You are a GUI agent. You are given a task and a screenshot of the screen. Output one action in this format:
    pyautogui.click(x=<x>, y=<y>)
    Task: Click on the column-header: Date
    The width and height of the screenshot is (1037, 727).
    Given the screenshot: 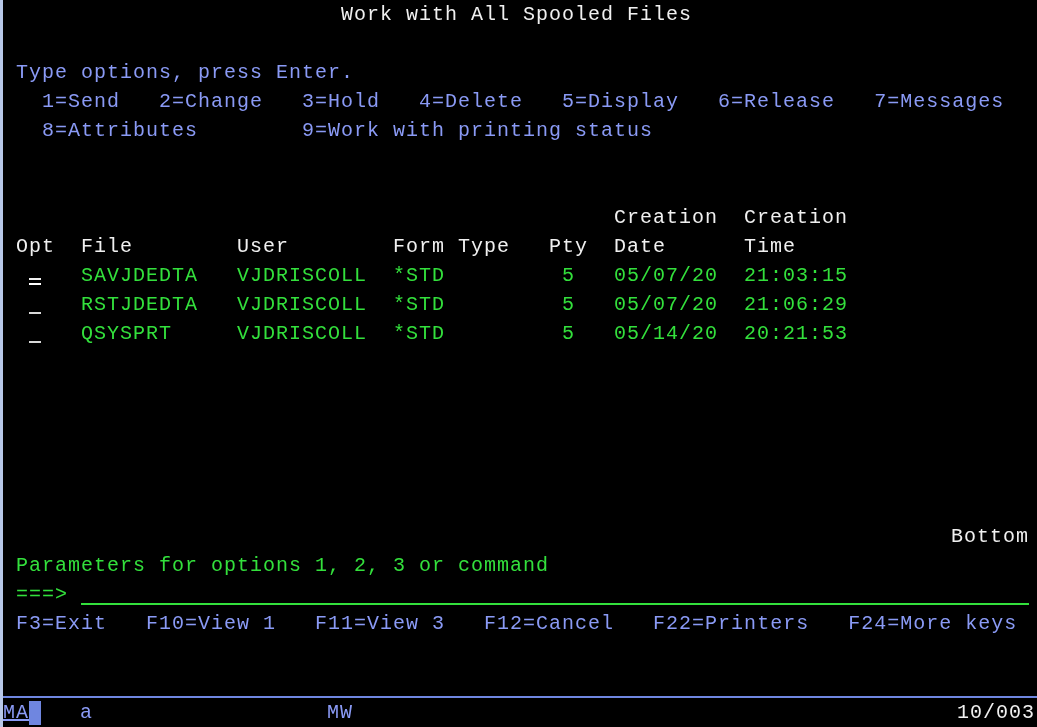 What is the action you would take?
    pyautogui.click(x=640, y=246)
    